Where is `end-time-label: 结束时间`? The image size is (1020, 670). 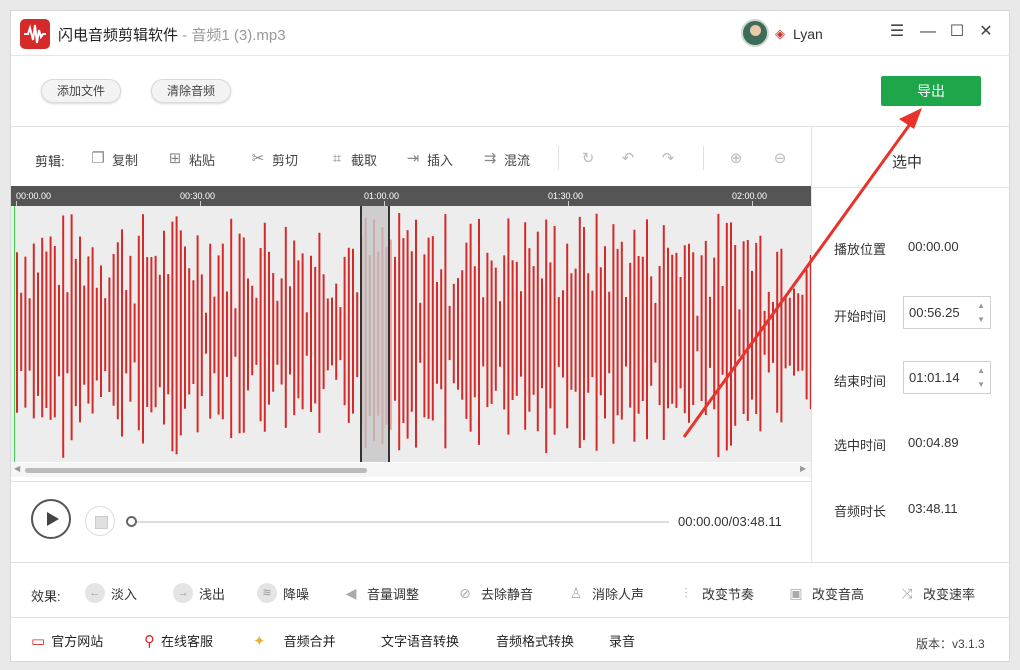
end-time-label: 结束时间 is located at coordinates (860, 381).